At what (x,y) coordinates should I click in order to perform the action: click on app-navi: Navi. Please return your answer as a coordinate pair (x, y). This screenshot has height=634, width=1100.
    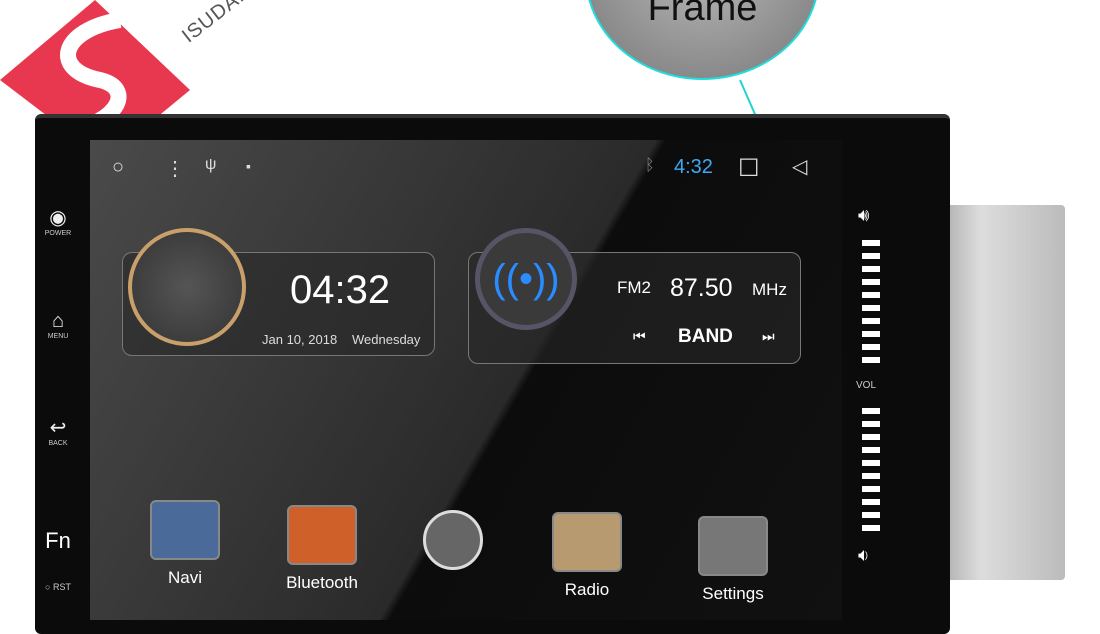
    Looking at the image, I should click on (185, 544).